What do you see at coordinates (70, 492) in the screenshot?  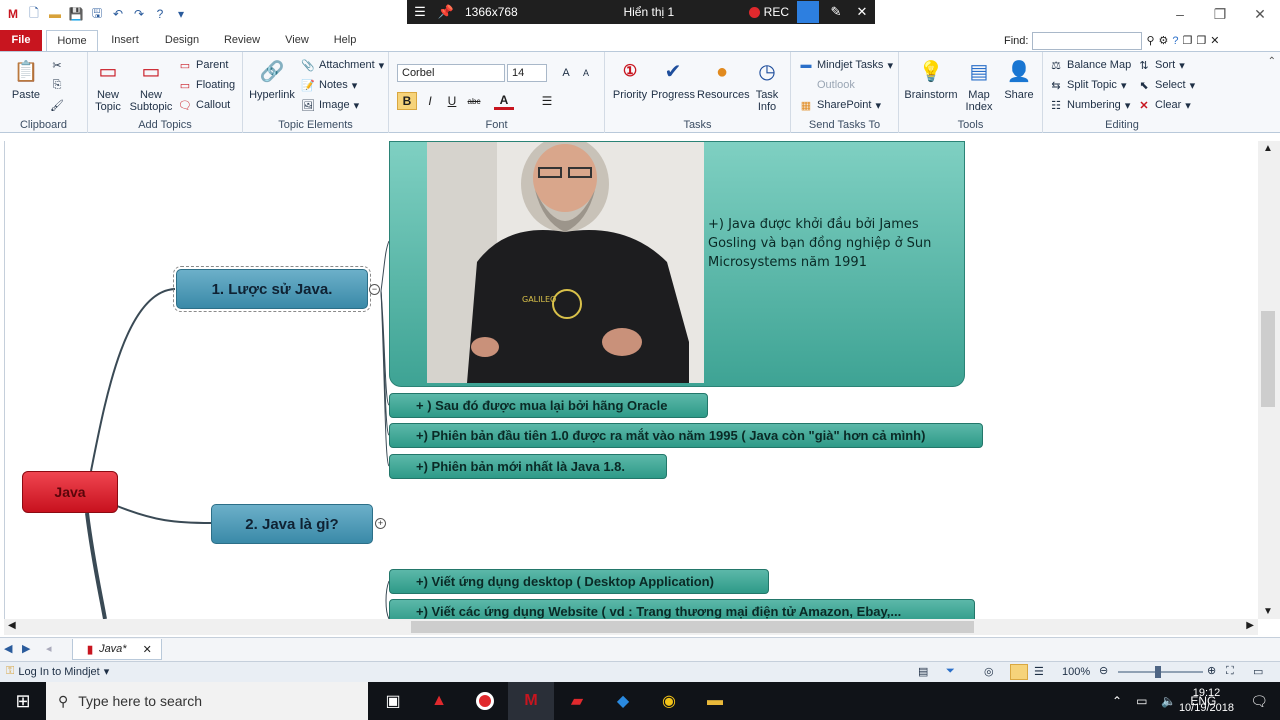 I see `central-topic-java: Java` at bounding box center [70, 492].